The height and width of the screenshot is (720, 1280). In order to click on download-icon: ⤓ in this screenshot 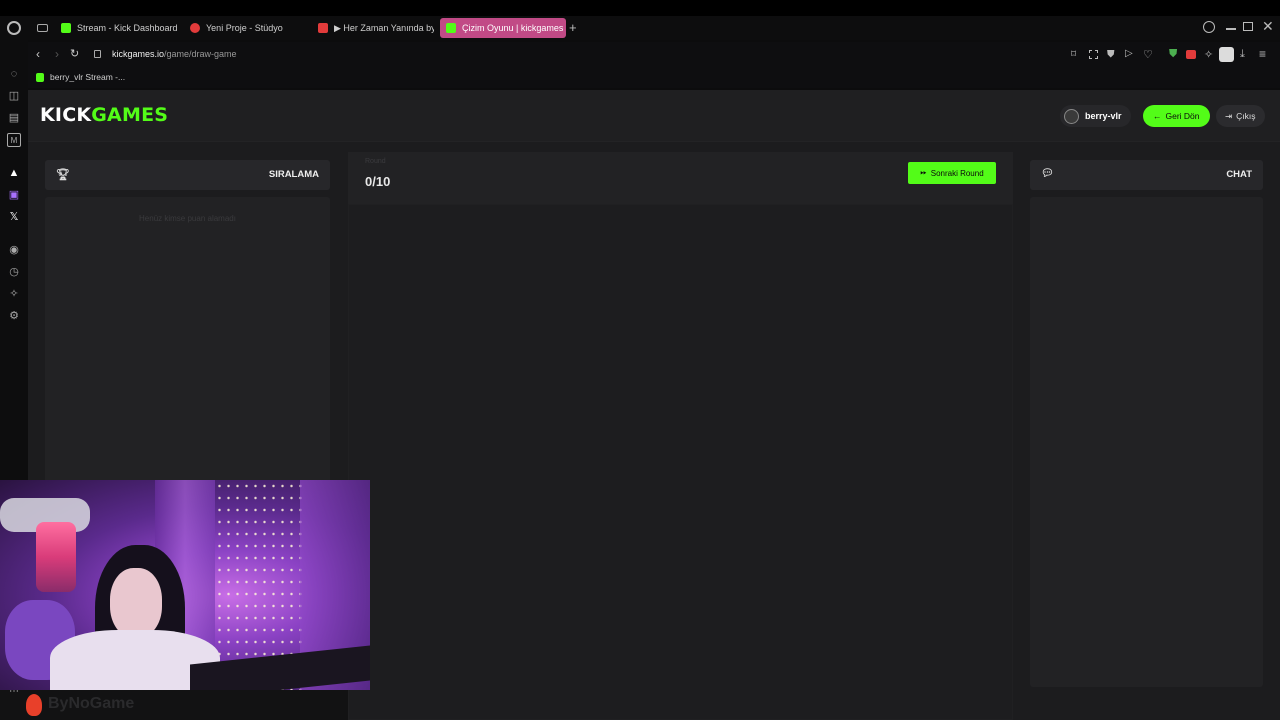, I will do `click(1242, 54)`.